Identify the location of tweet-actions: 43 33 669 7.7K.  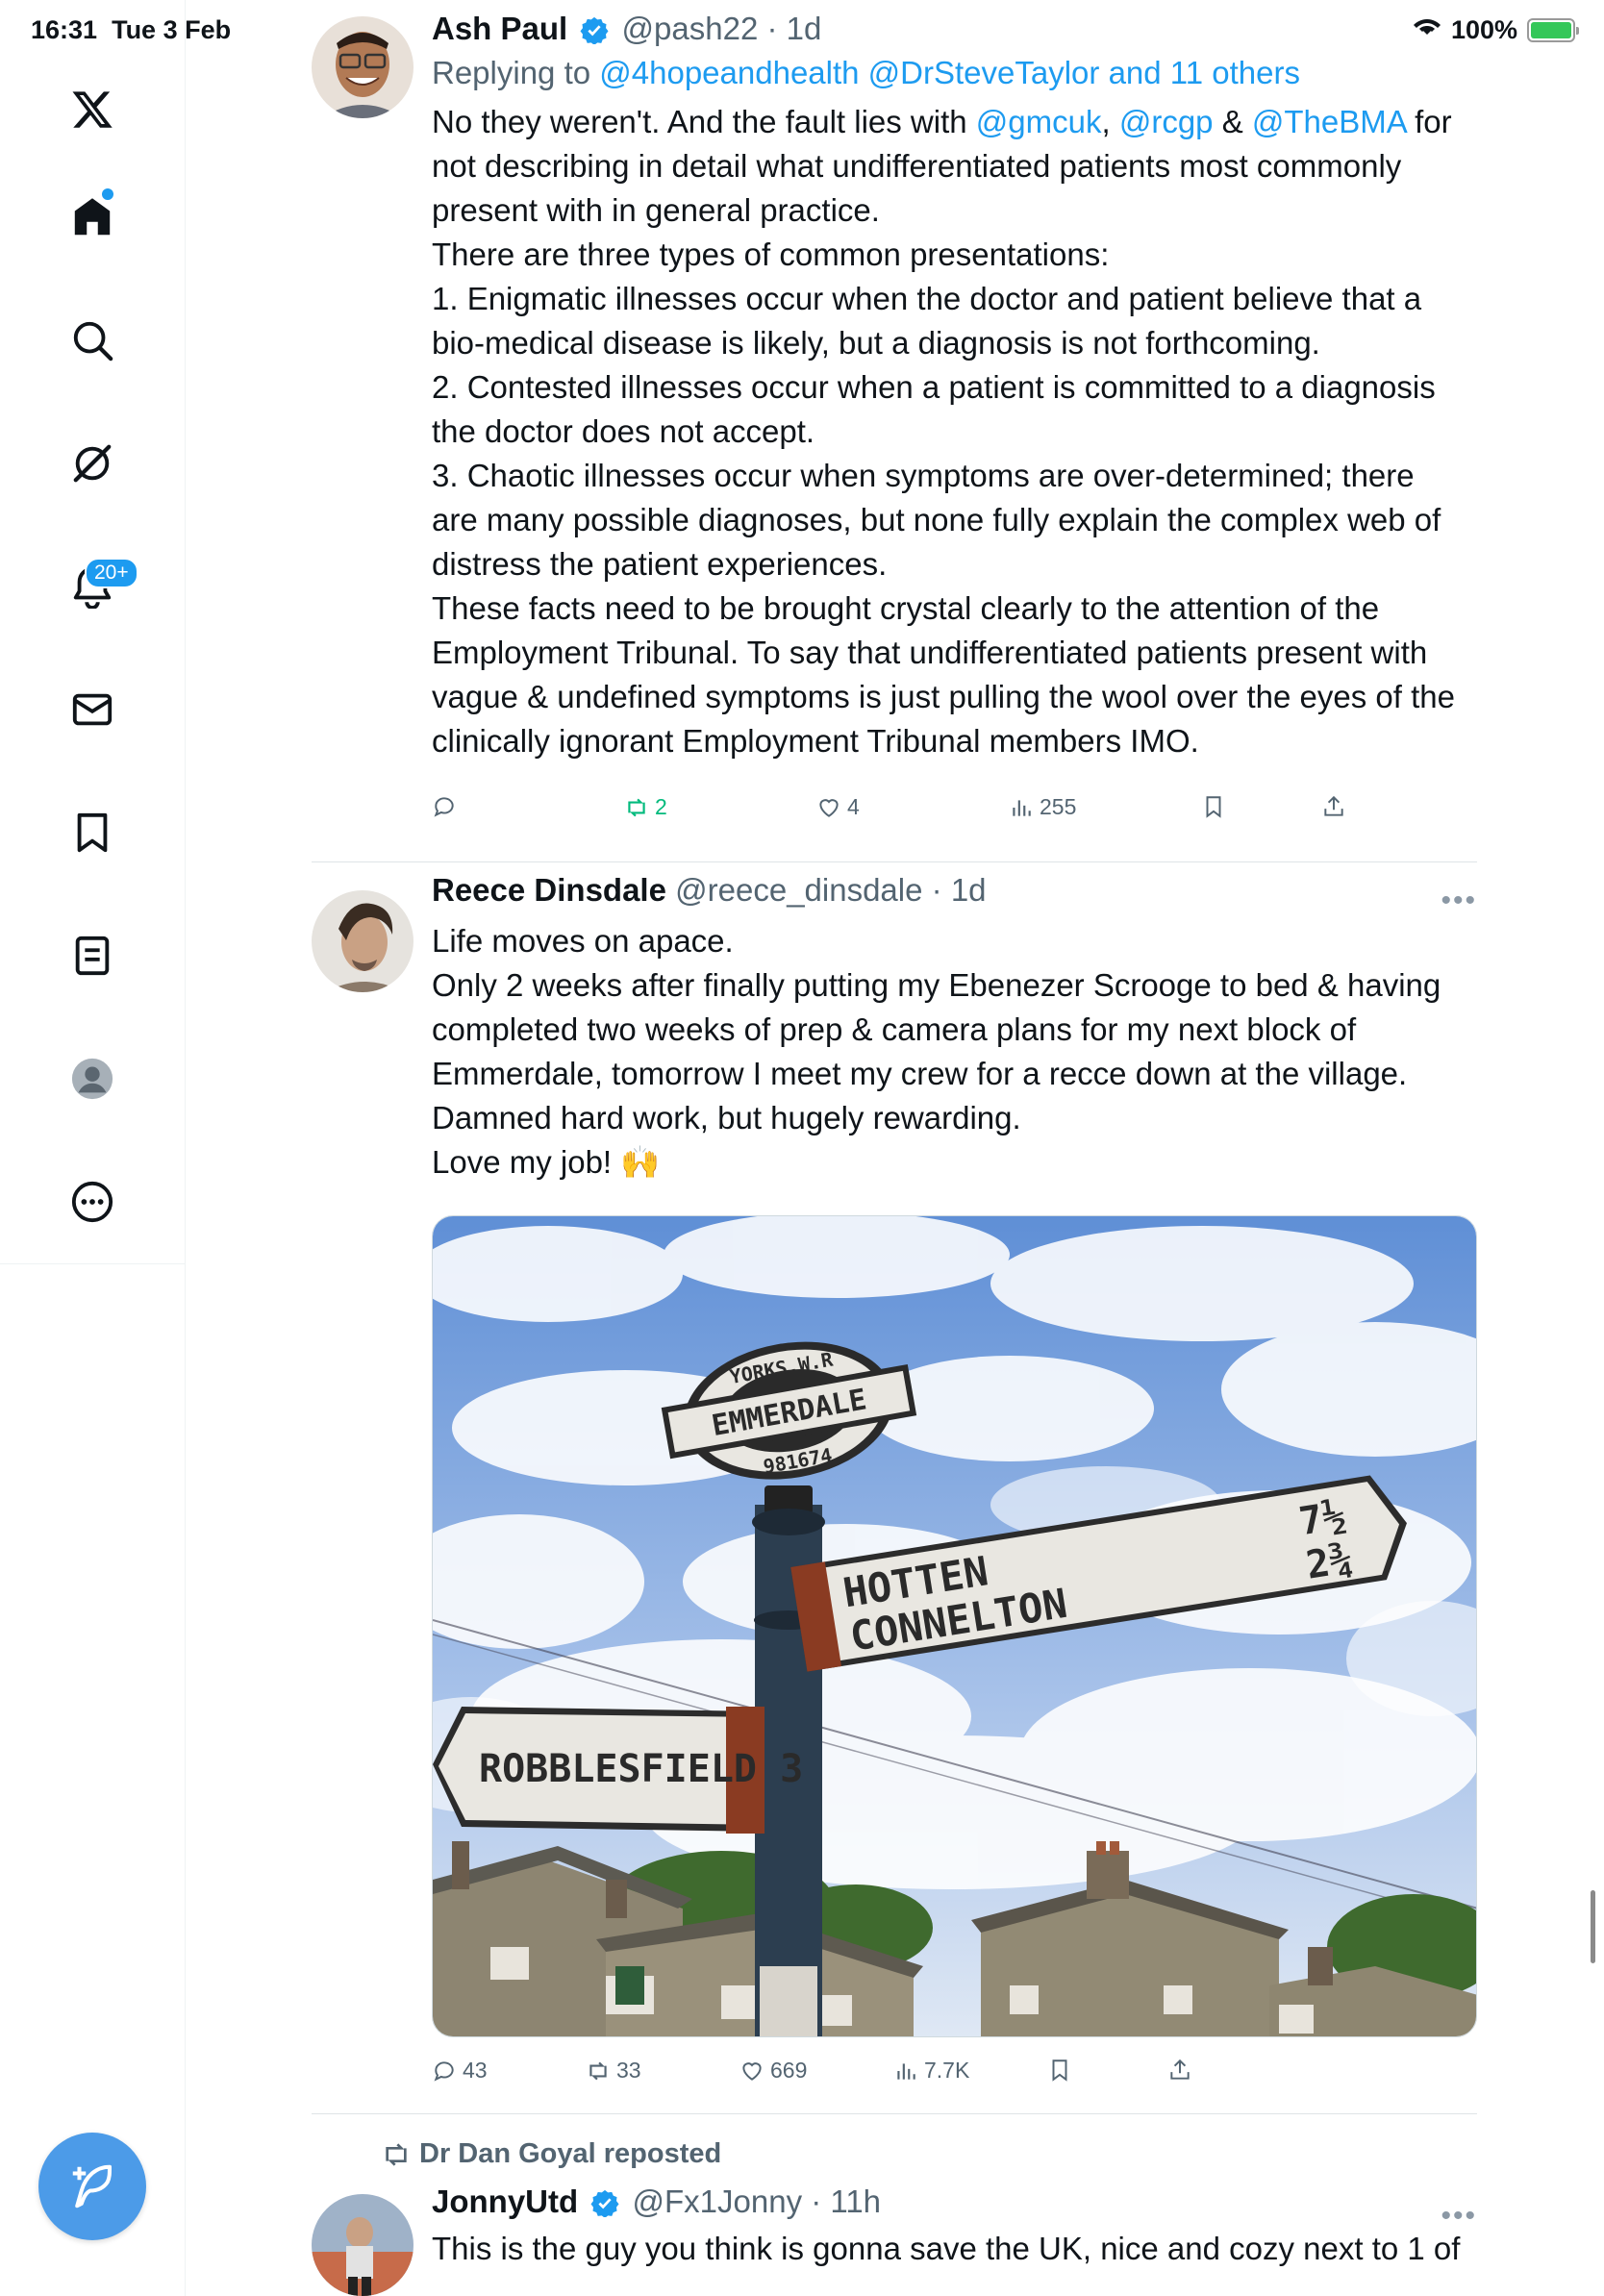
(912, 2077).